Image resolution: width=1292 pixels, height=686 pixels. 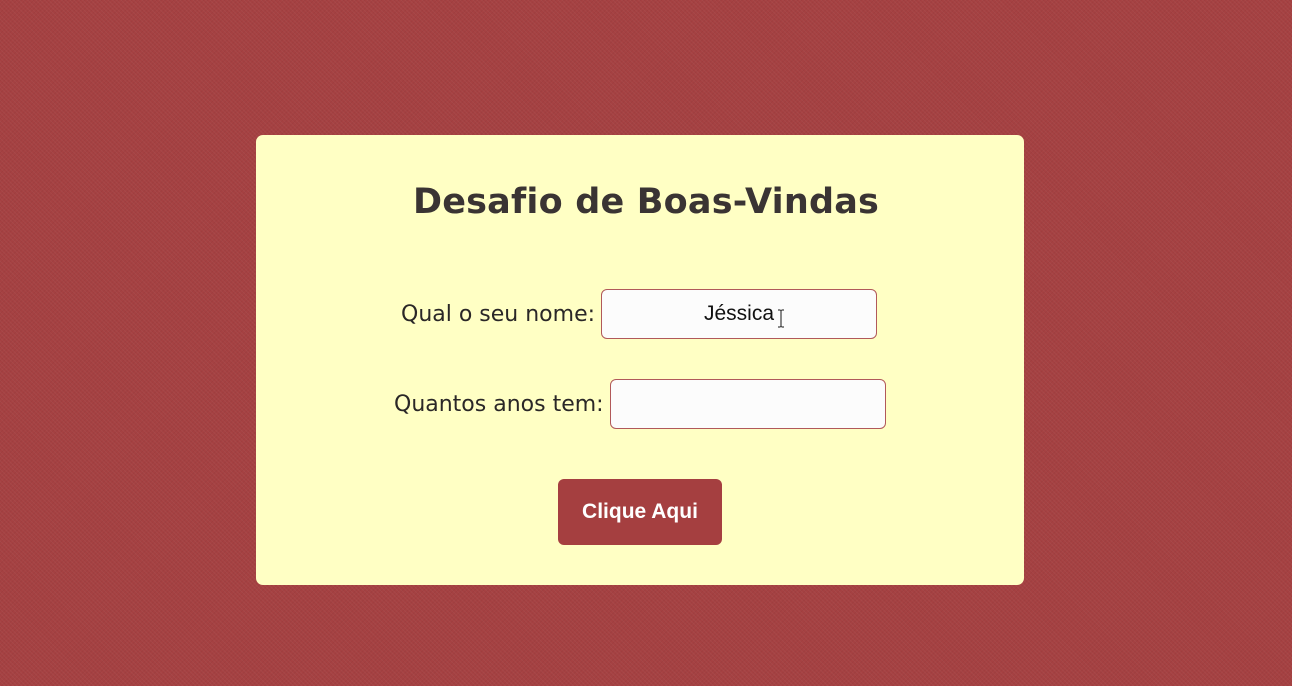 What do you see at coordinates (640, 512) in the screenshot?
I see `submit-button: Clique Aqui` at bounding box center [640, 512].